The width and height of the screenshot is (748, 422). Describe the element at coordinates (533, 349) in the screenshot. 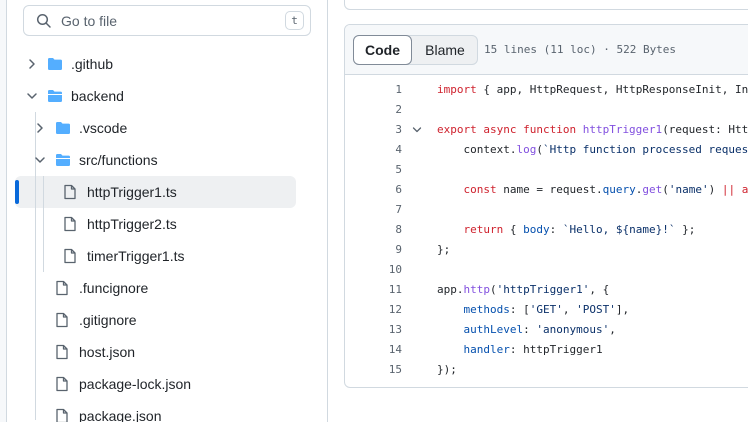

I see `code-text: handler: httpTrigger1` at that location.